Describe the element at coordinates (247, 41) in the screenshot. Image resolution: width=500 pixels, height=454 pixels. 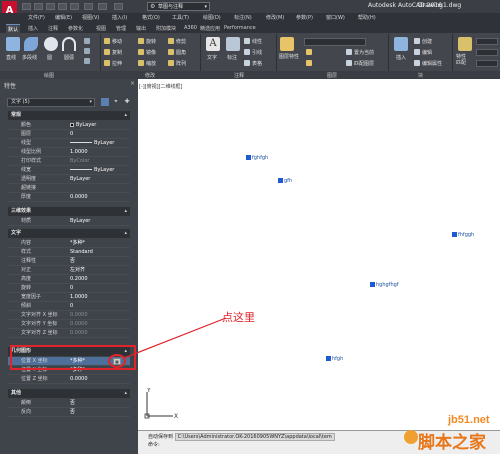
I see `linear-dim-icon` at that location.